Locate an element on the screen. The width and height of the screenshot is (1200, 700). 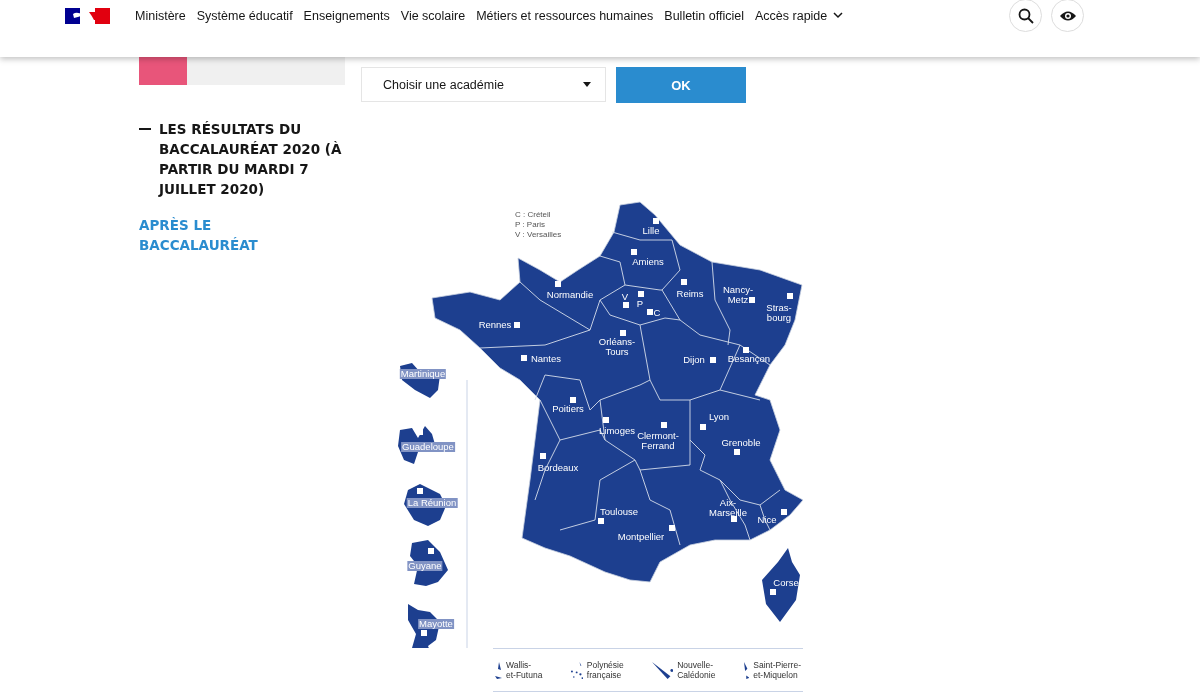
nav-link: Accès rapide is located at coordinates (799, 15).